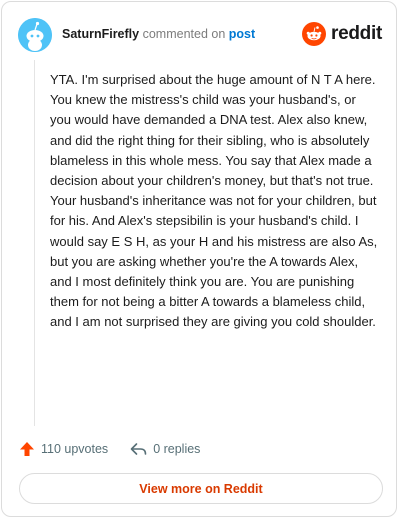 Image resolution: width=400 pixels, height=520 pixels. Describe the element at coordinates (75, 449) in the screenshot. I see `upvote-count: 110 upvotes` at that location.